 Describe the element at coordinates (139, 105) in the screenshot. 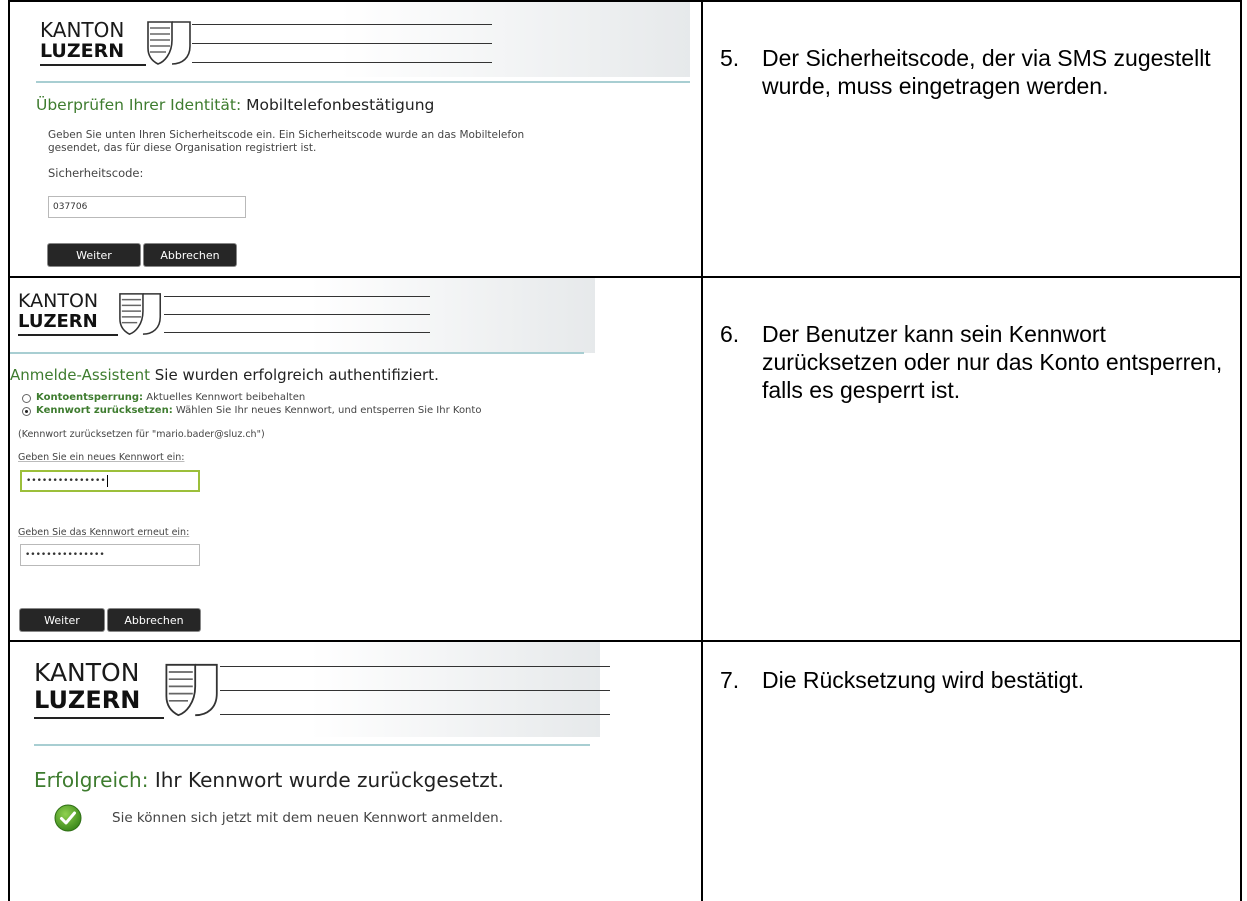

I see `title-label: Überprüfen Ihrer Identität:` at that location.